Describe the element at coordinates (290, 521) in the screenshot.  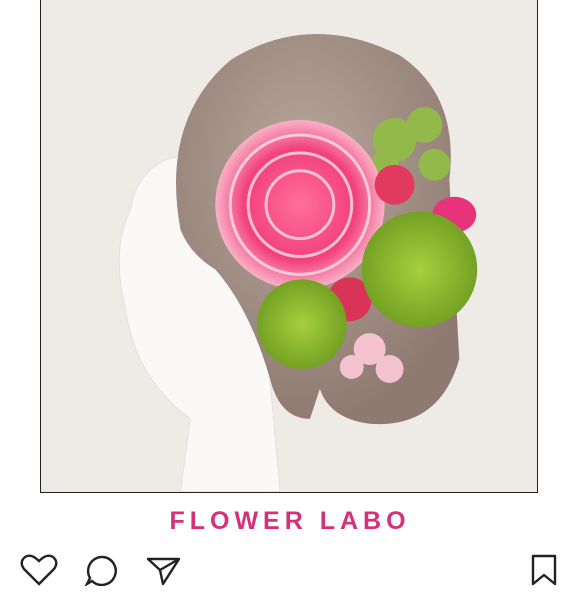
I see `brand-title: FLOWER LABO` at that location.